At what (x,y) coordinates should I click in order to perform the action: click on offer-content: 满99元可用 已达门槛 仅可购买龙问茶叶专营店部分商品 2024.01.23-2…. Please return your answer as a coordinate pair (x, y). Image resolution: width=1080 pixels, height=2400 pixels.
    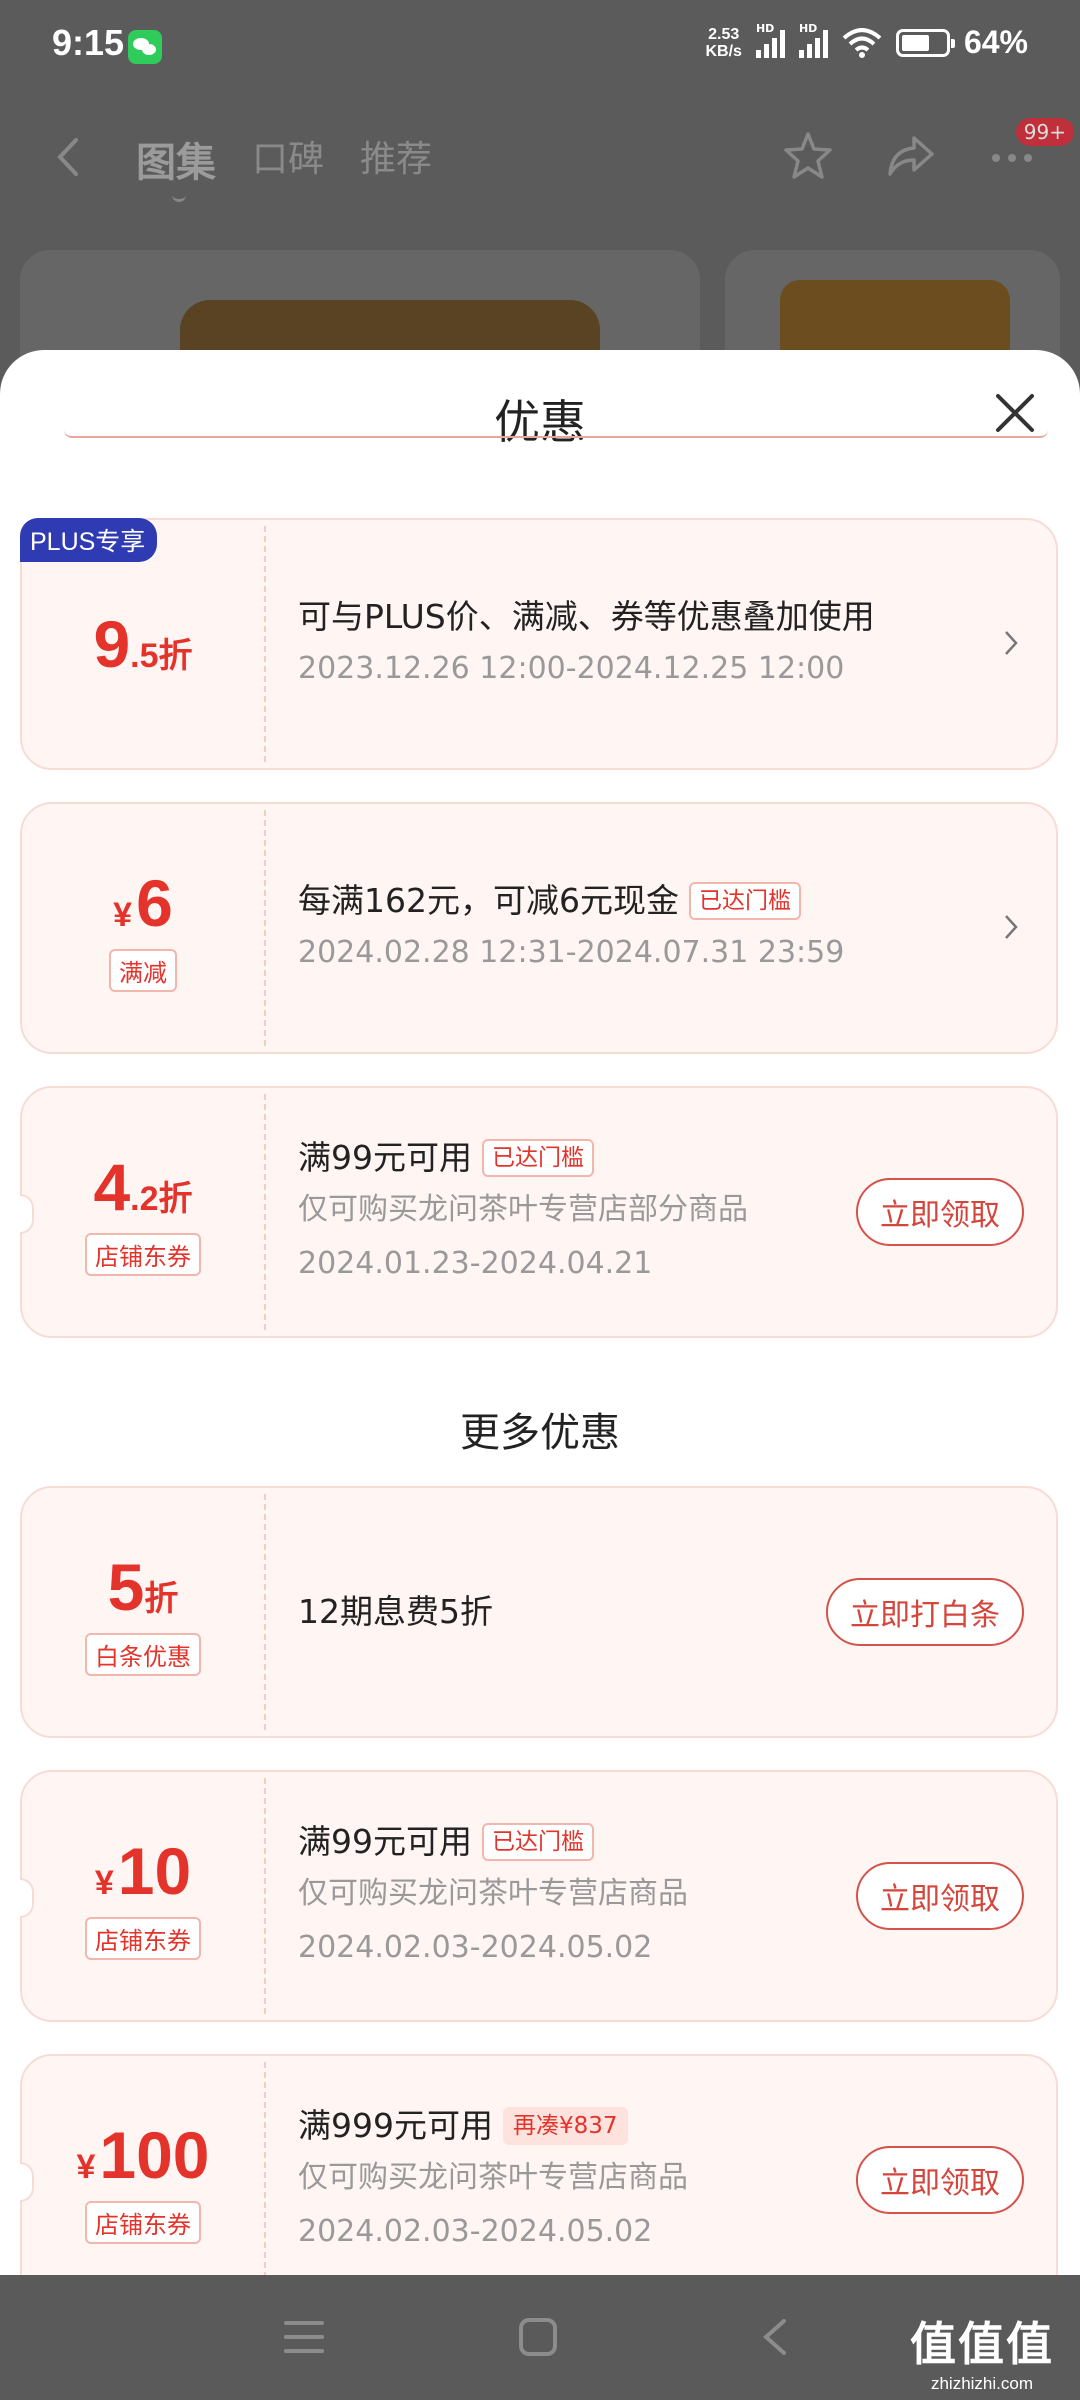
    Looking at the image, I should click on (577, 1212).